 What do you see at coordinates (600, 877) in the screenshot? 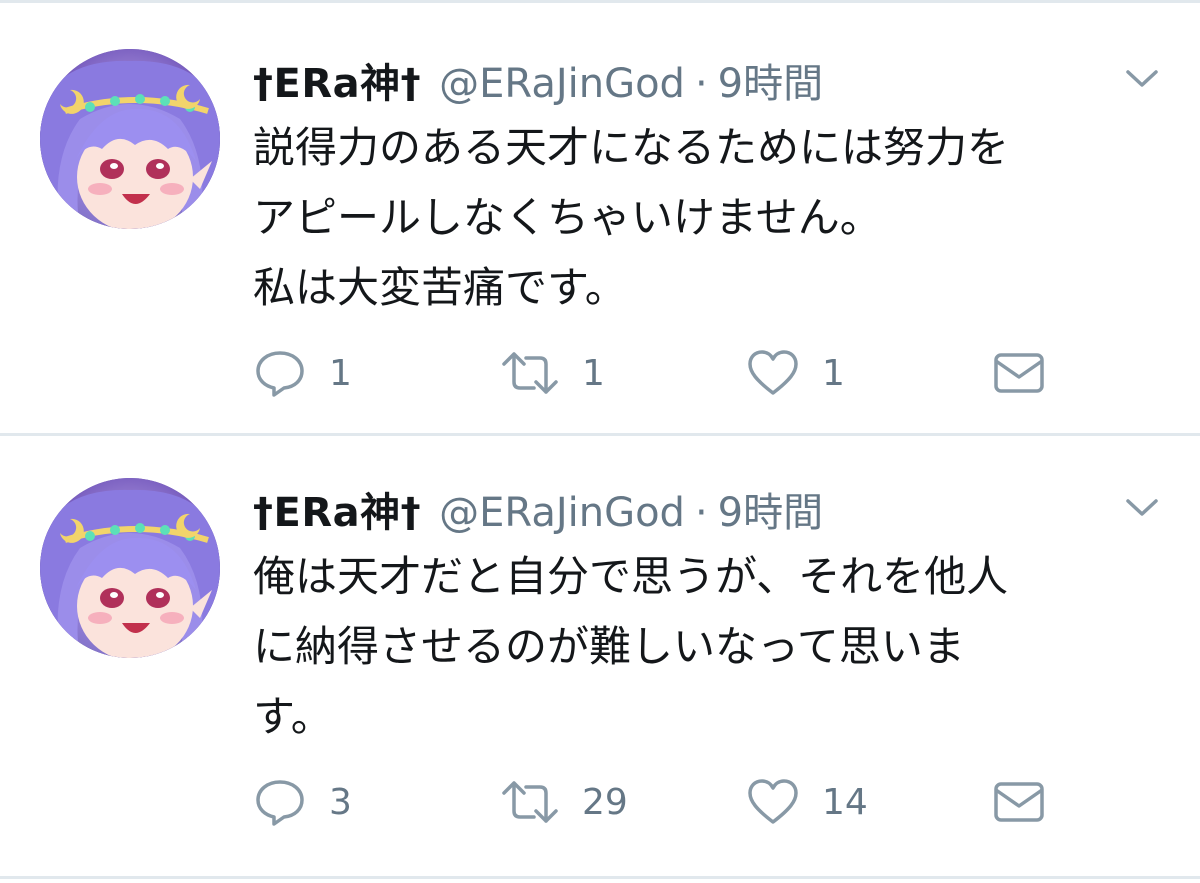
I see `divider` at bounding box center [600, 877].